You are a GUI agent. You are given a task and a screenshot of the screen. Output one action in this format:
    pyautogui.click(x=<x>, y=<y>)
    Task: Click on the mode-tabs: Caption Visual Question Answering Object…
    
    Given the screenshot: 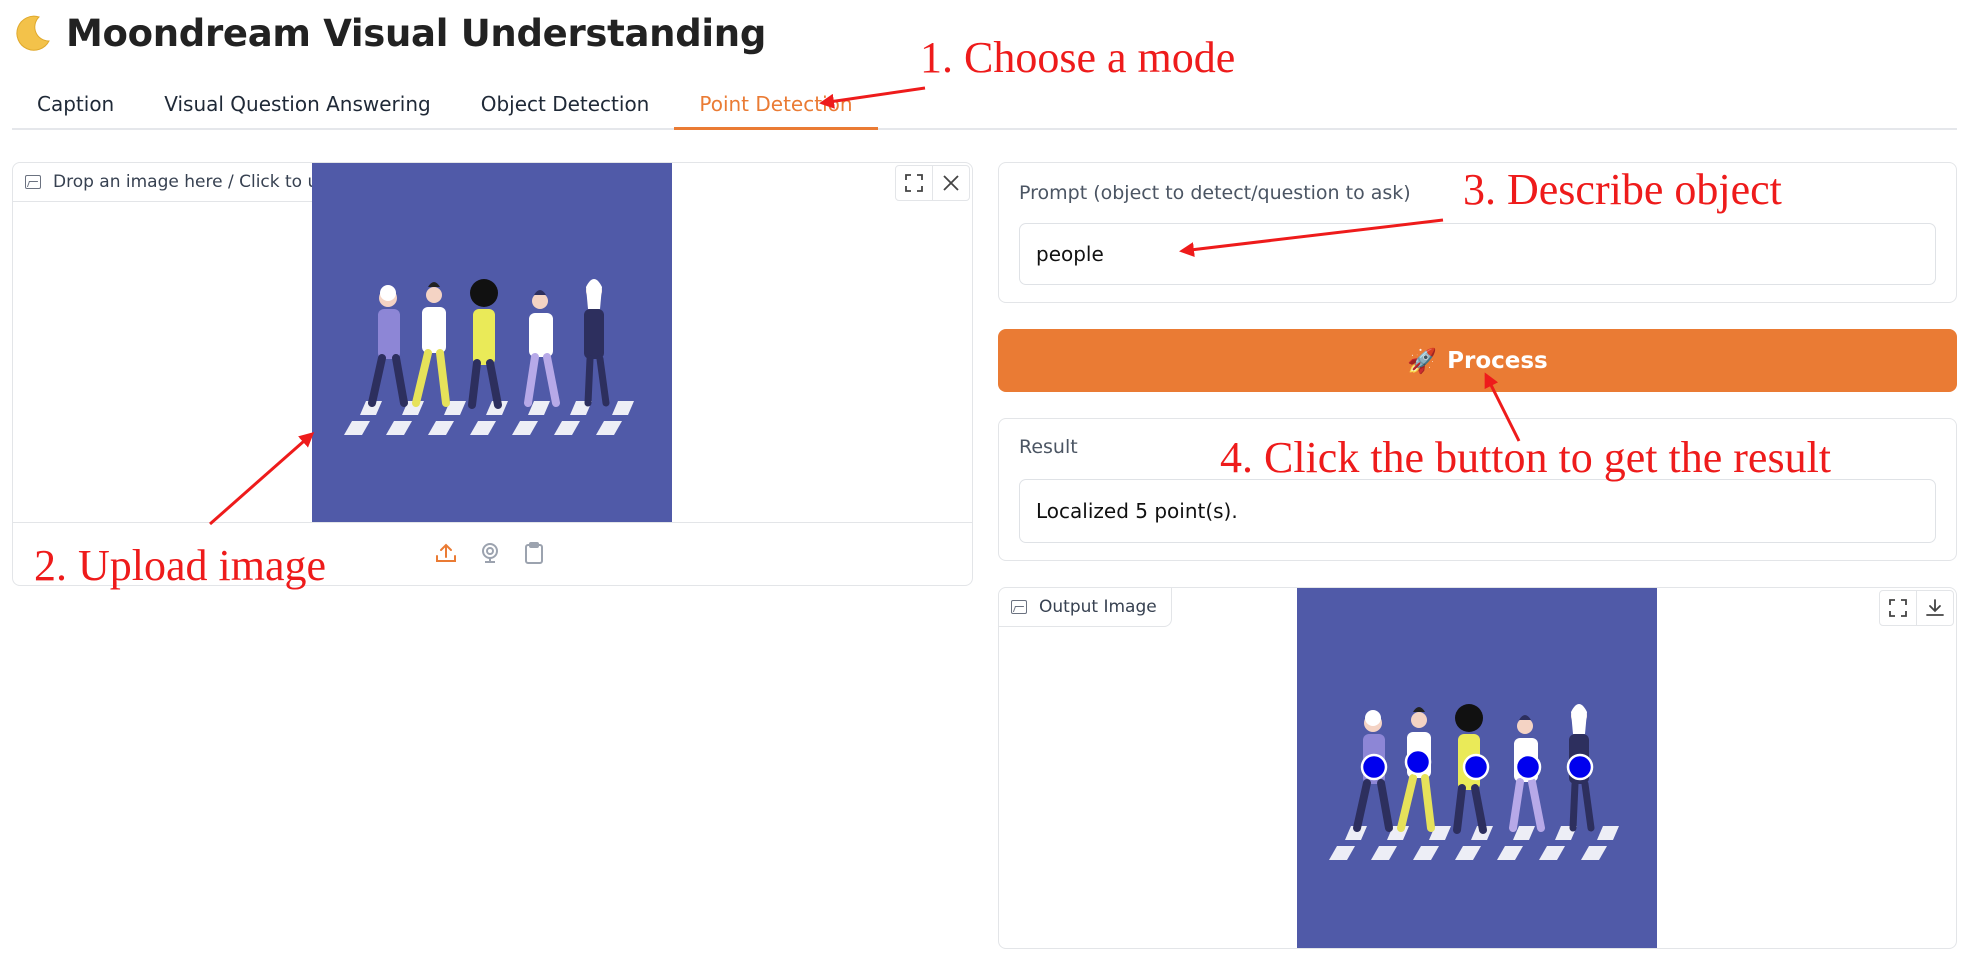 What is the action you would take?
    pyautogui.click(x=984, y=107)
    